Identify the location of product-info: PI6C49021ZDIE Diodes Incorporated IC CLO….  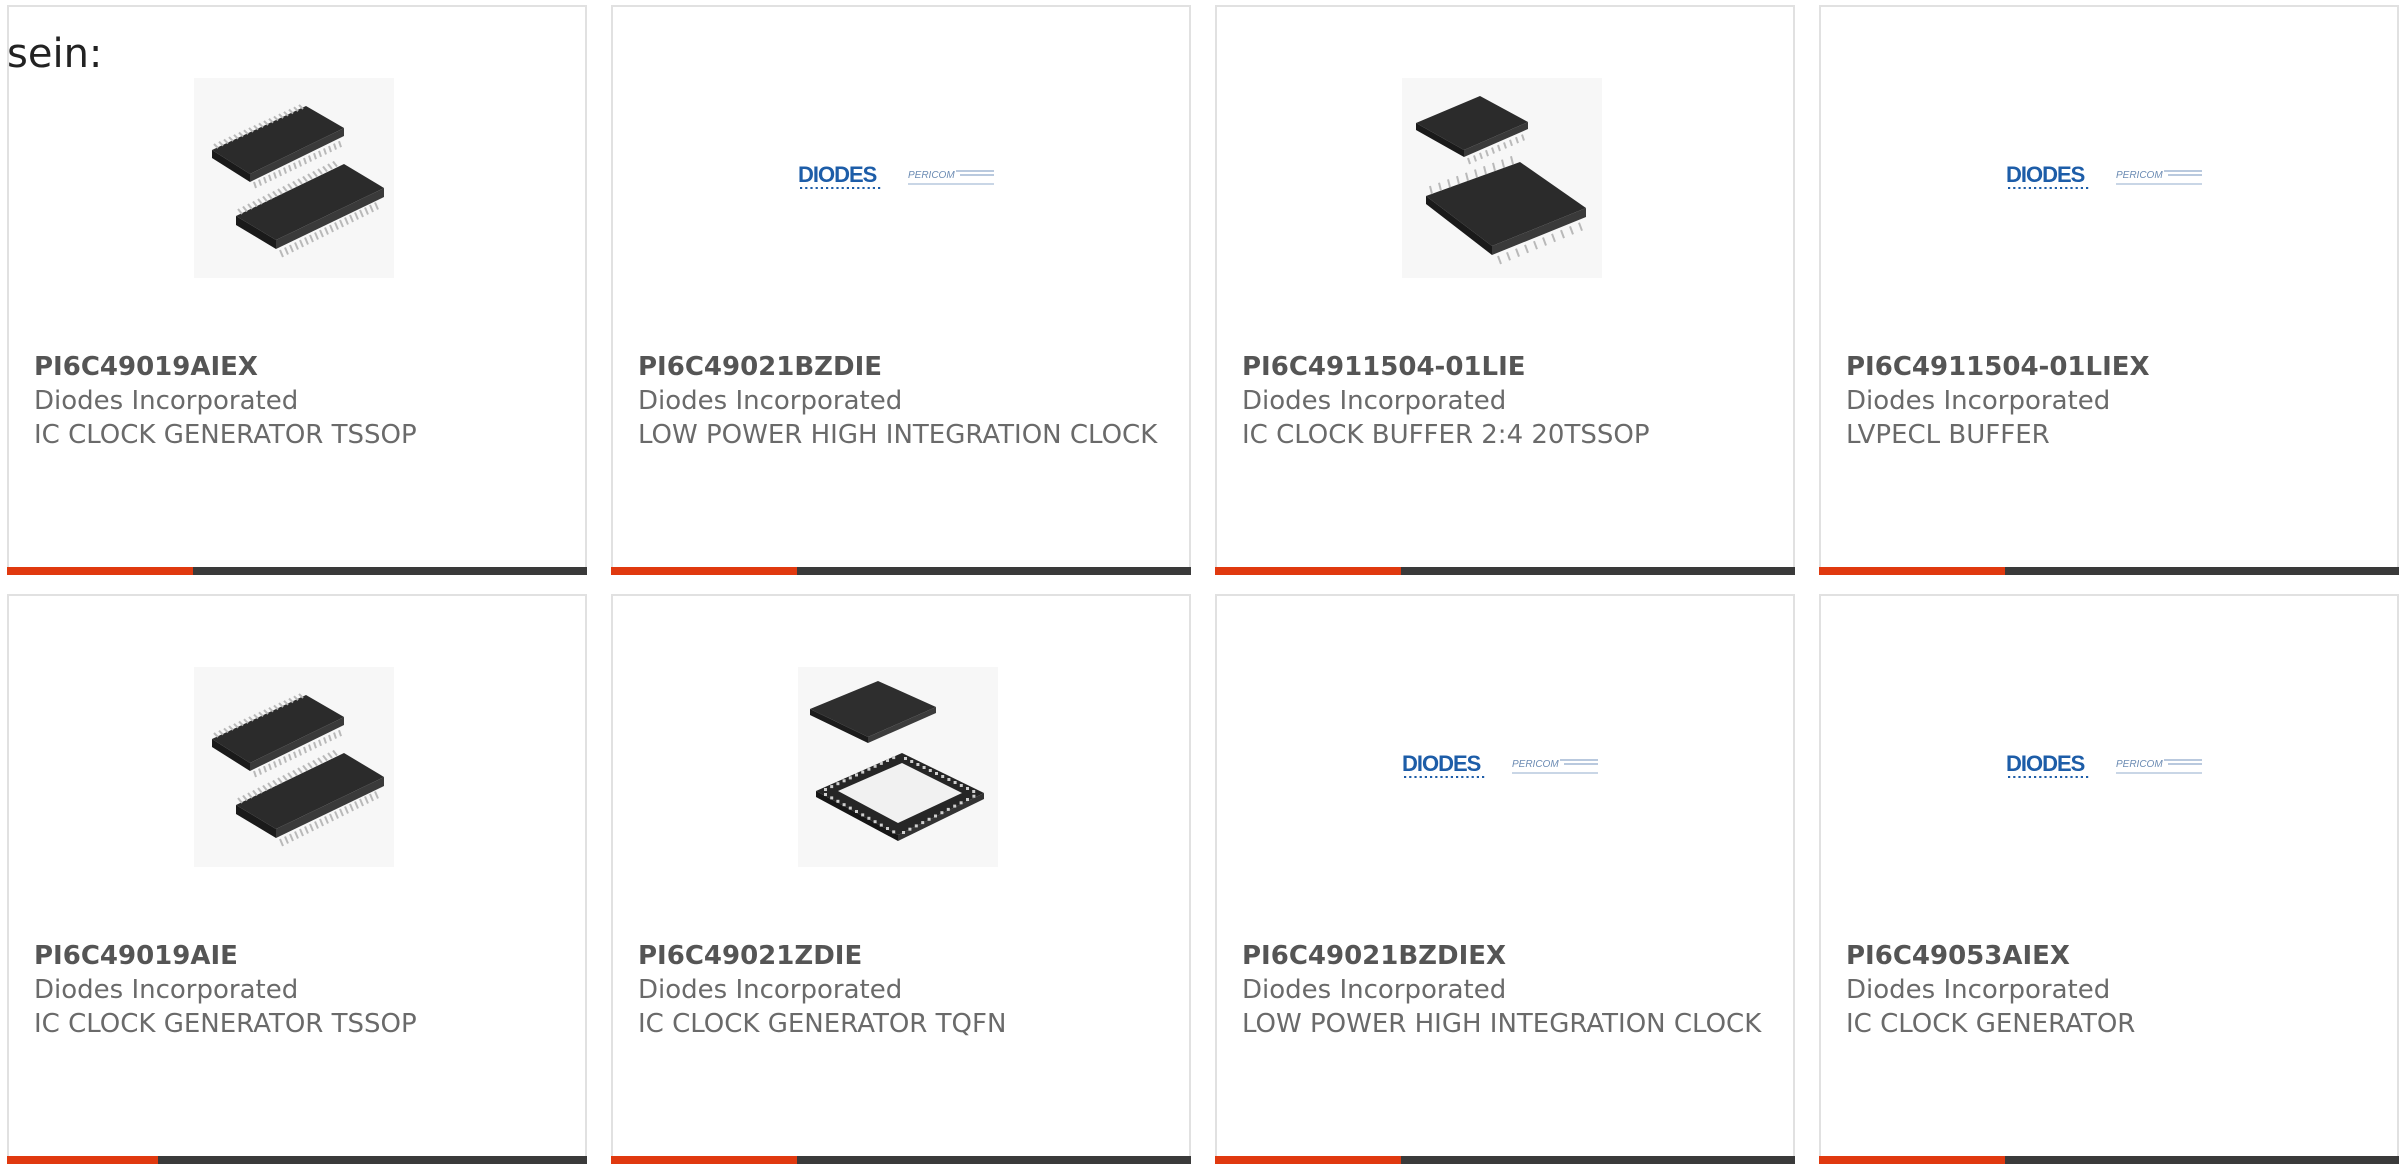
(898, 990).